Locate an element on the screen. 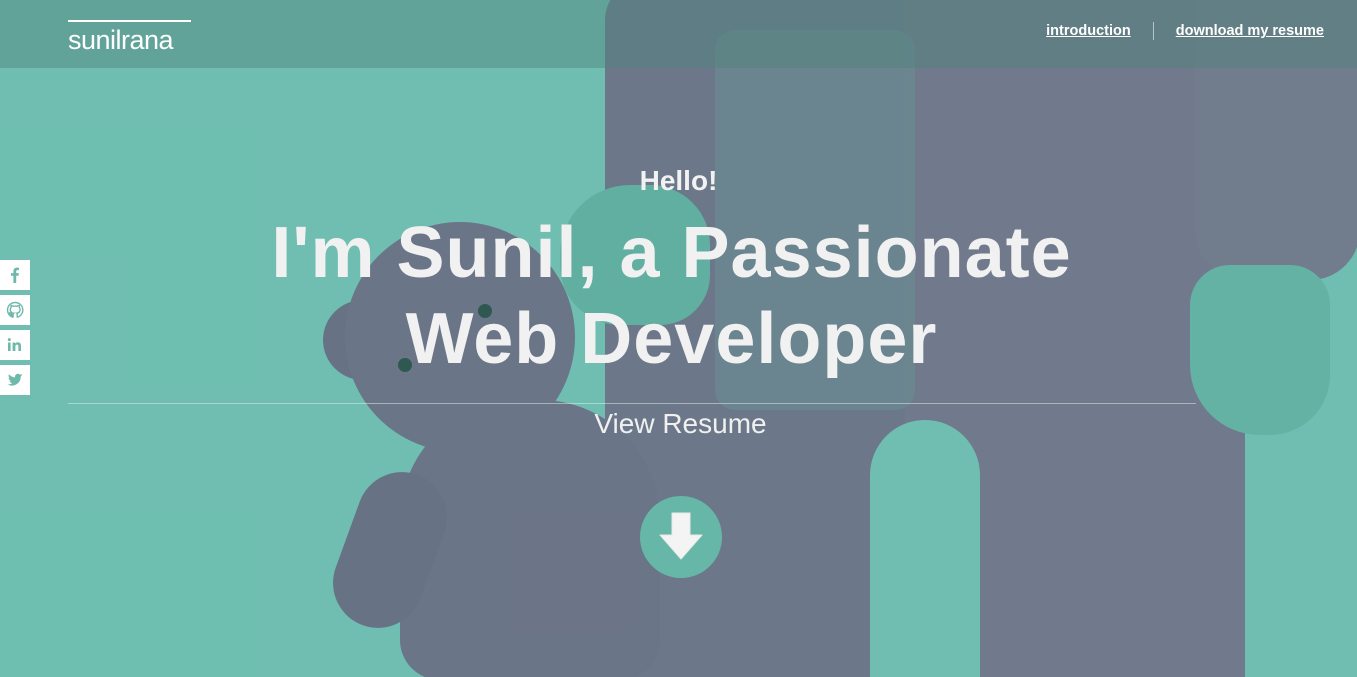  hero-greeting: Hello! is located at coordinates (678, 180).